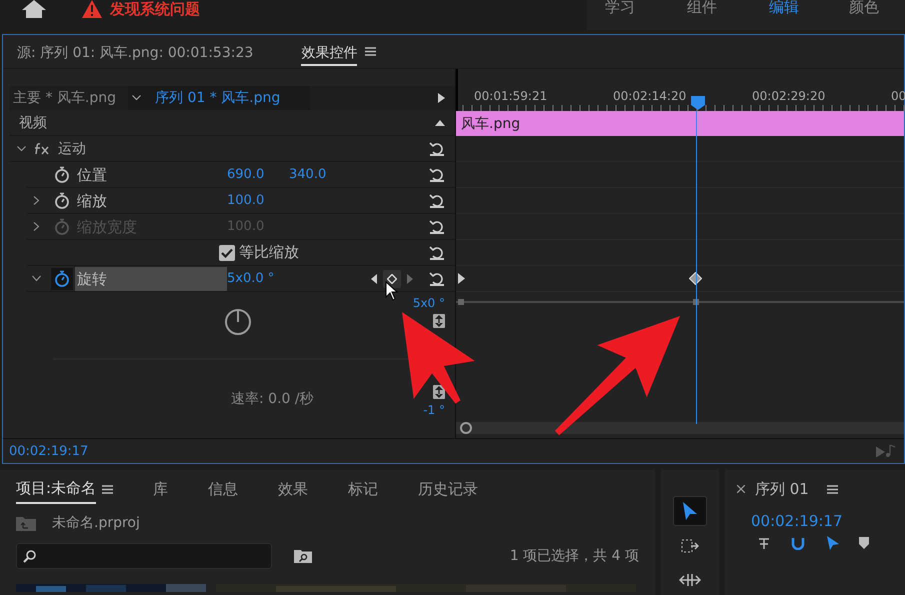 The height and width of the screenshot is (595, 905). I want to click on close-icon, so click(741, 489).